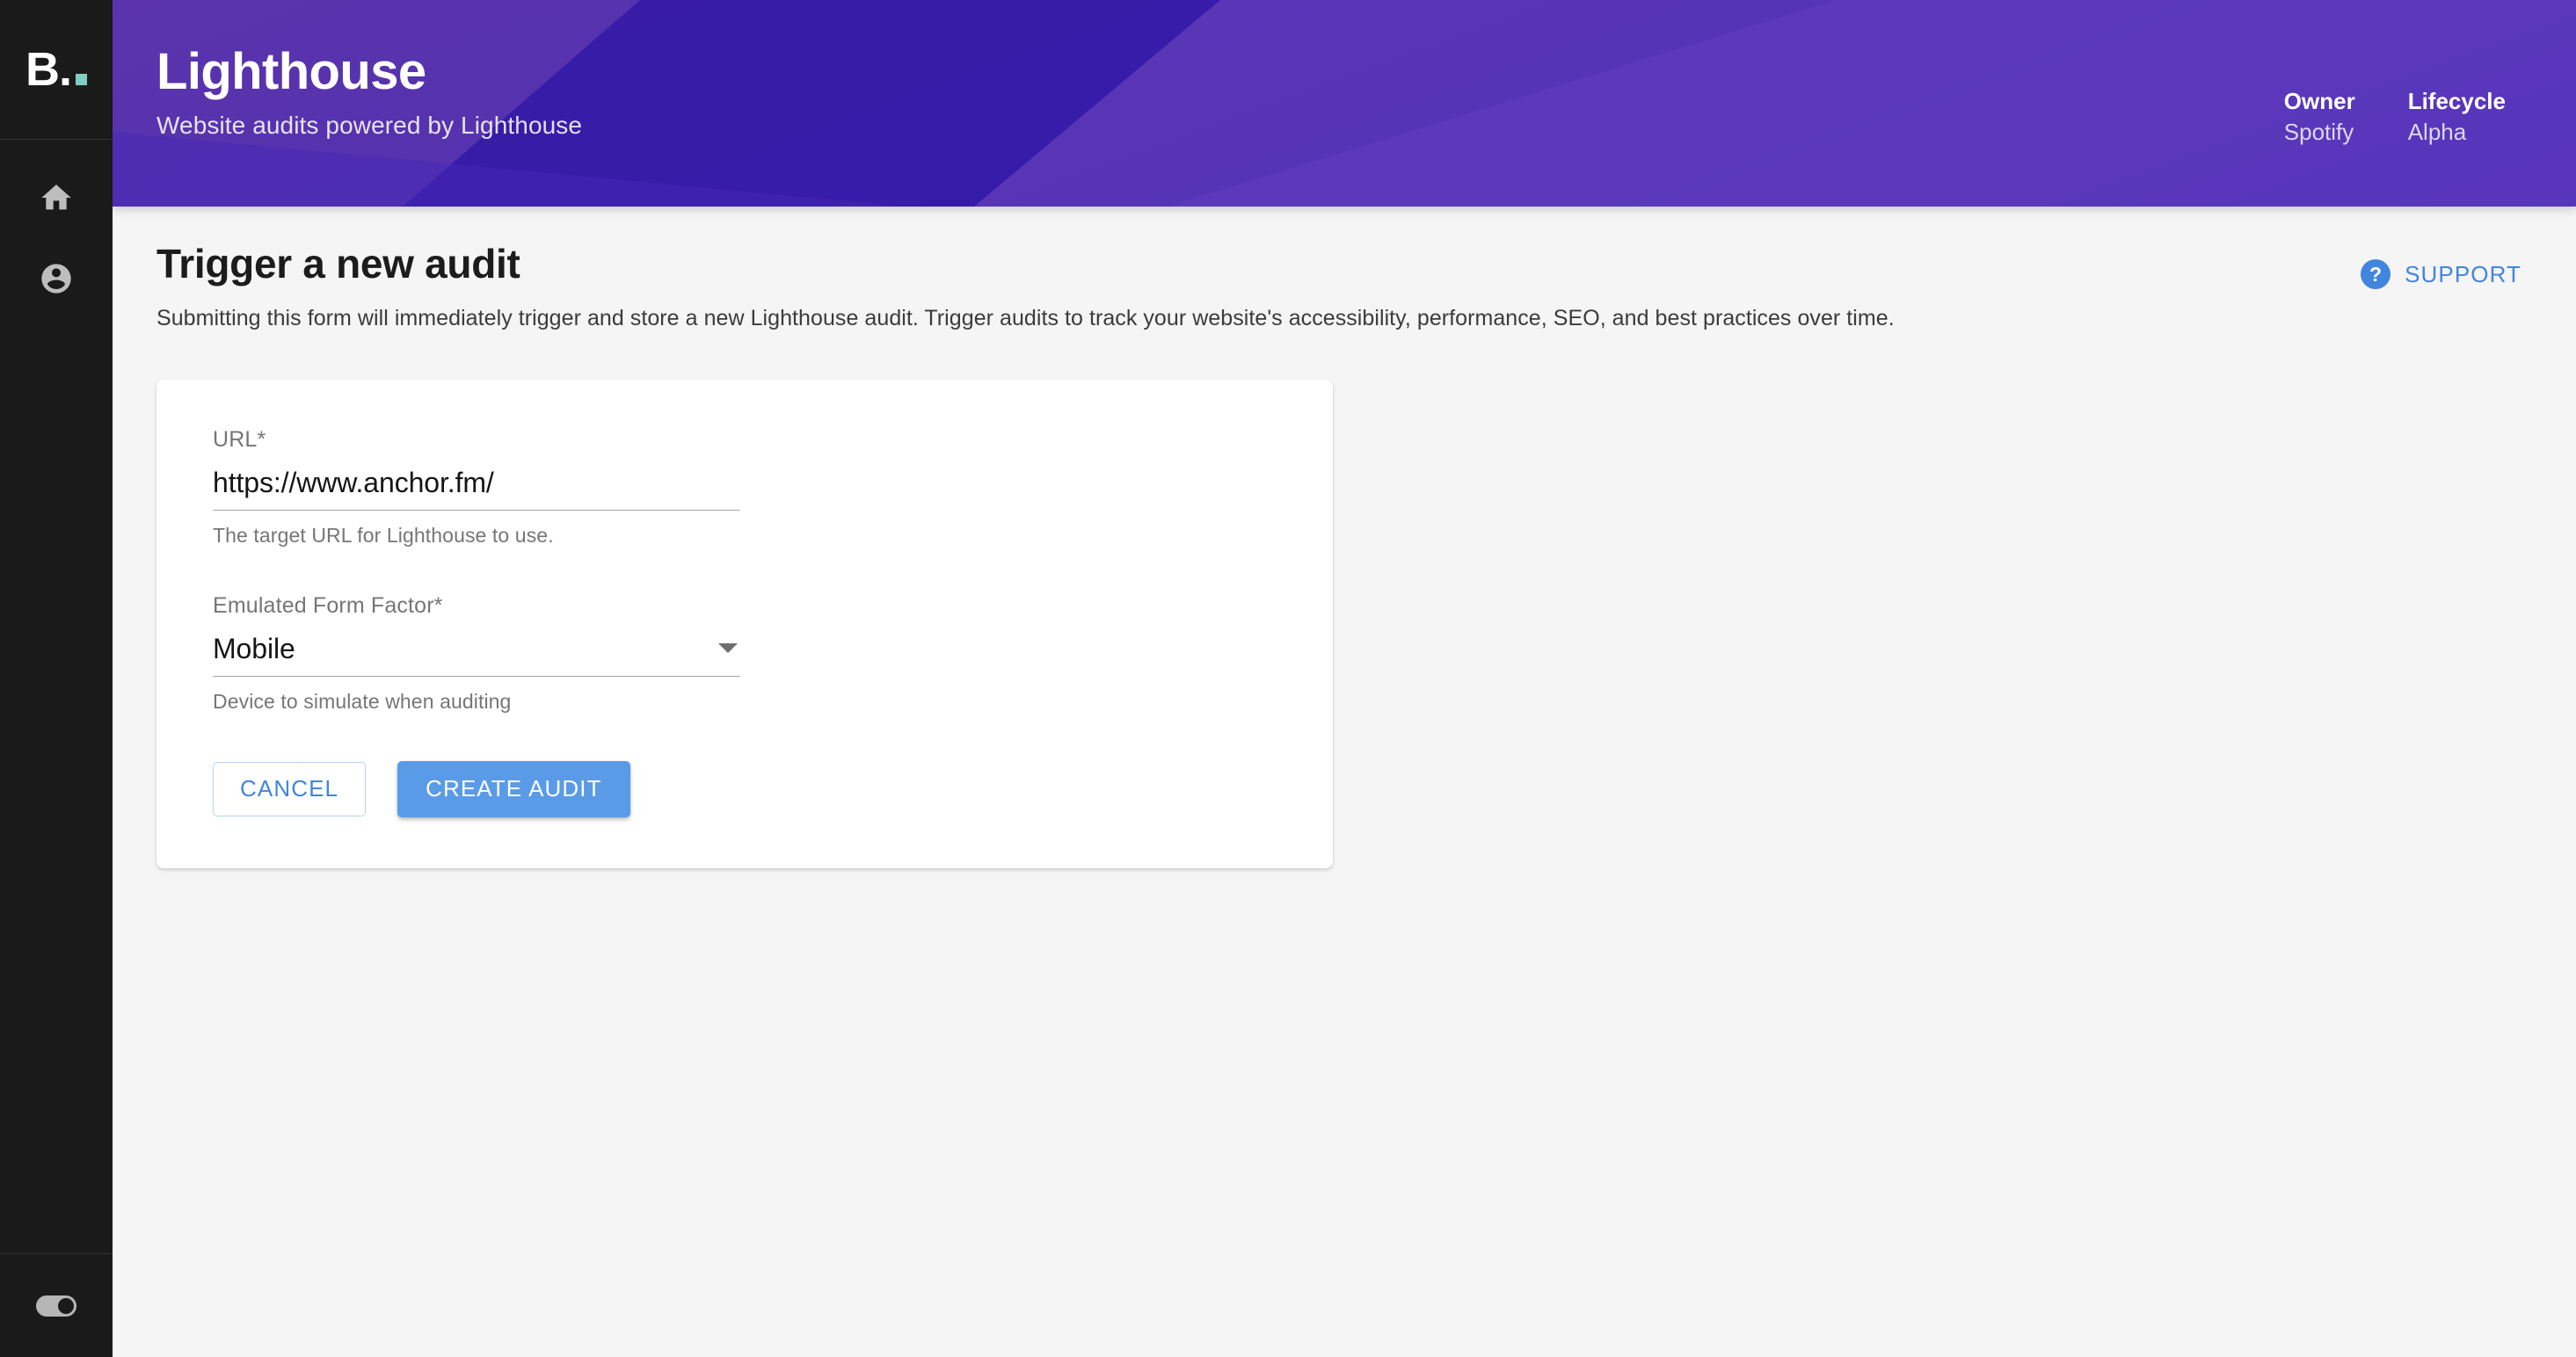  Describe the element at coordinates (383, 535) in the screenshot. I see `url-field-help: The target URL for Lighthouse to use.` at that location.